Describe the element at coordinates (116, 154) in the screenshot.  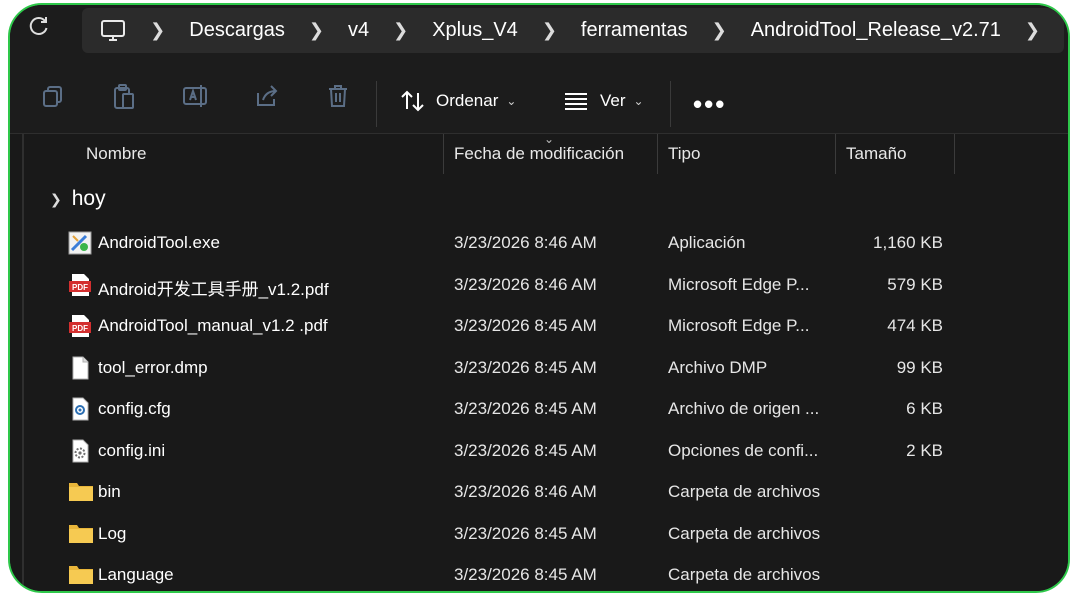
I see `column-header-name: Nombre` at that location.